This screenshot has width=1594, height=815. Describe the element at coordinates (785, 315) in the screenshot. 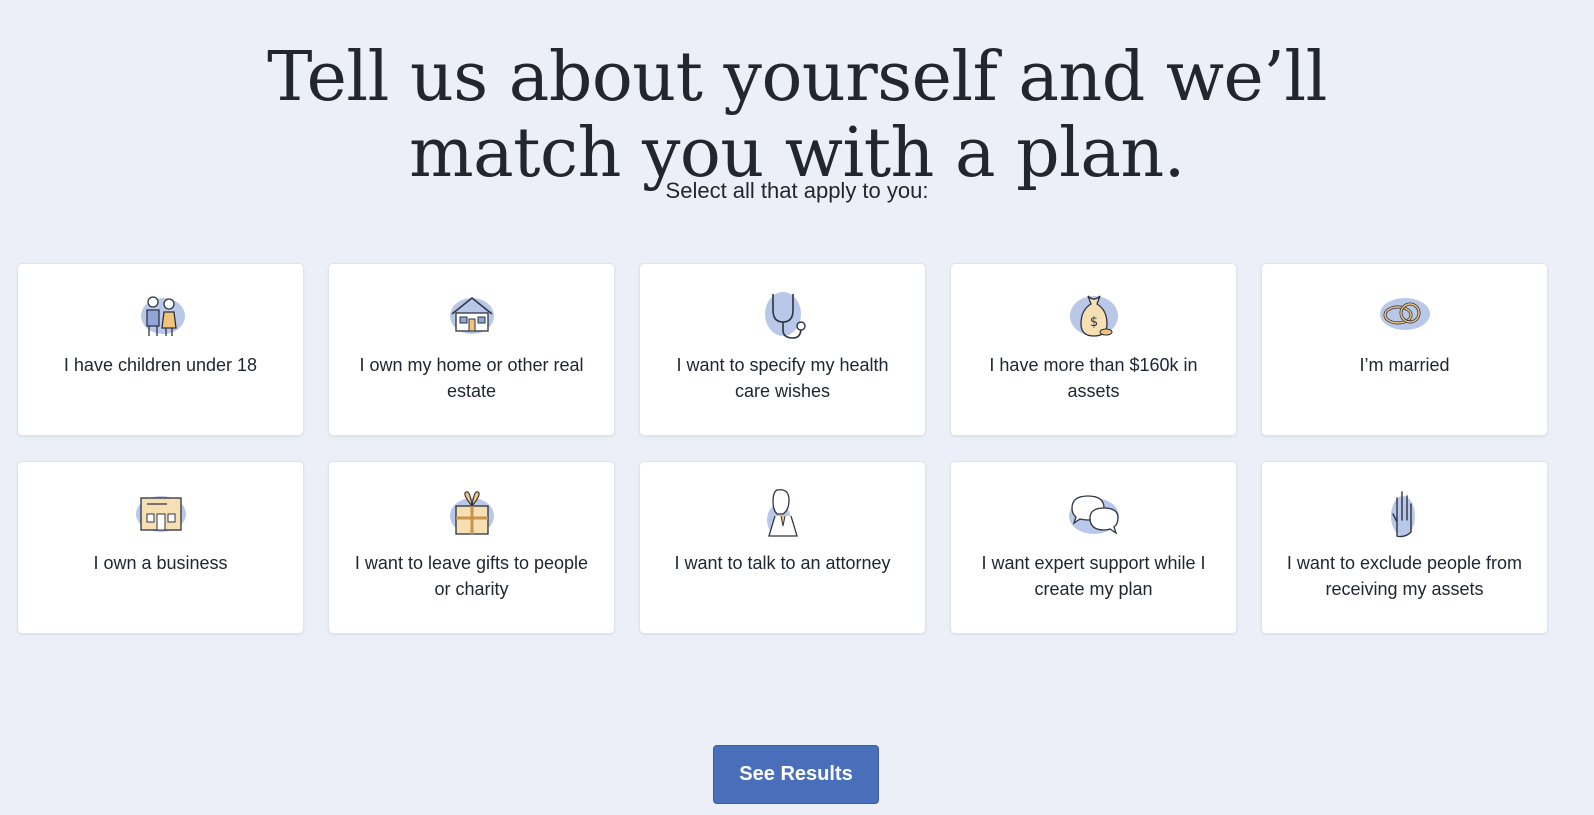

I see `stethoscope-icon` at that location.